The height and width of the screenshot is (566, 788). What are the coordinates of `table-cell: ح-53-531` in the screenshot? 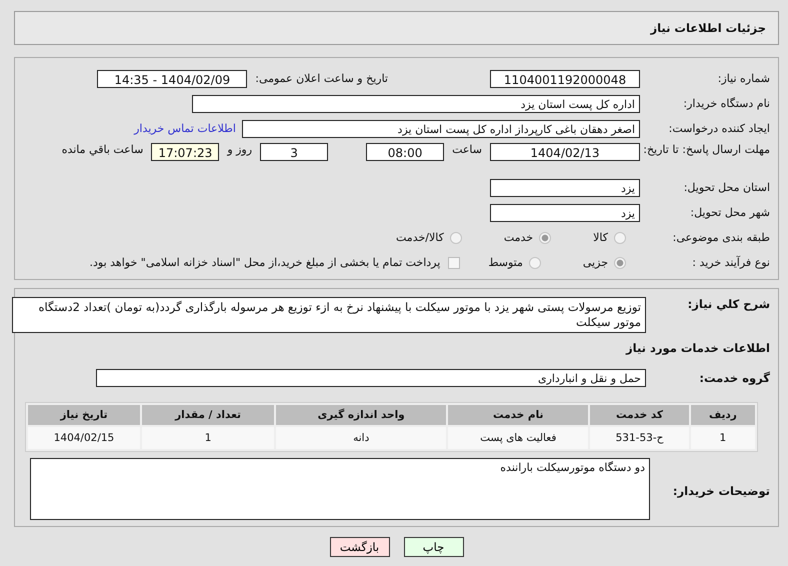 It's located at (639, 438).